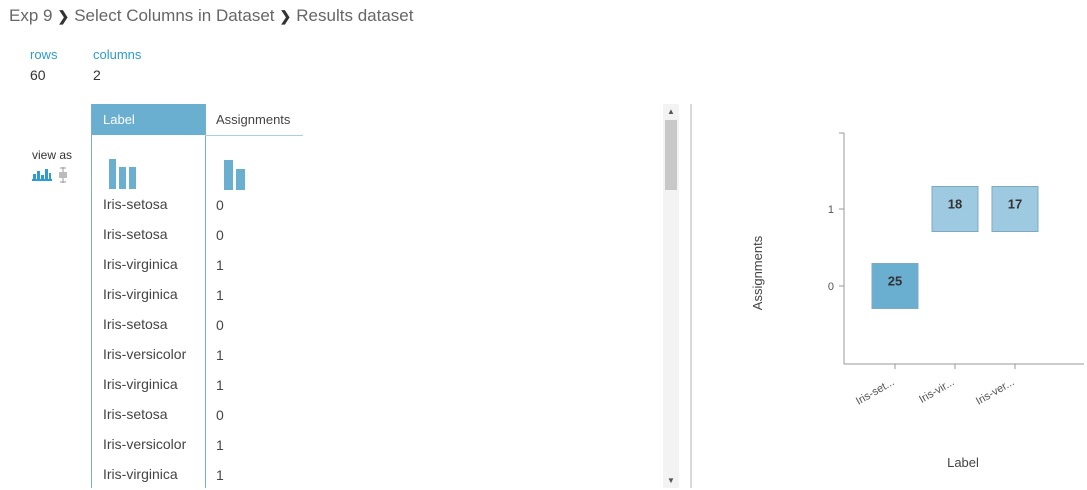 This screenshot has height=490, width=1087. I want to click on breadcrumb-item-experiment: Exp 9, so click(30, 15).